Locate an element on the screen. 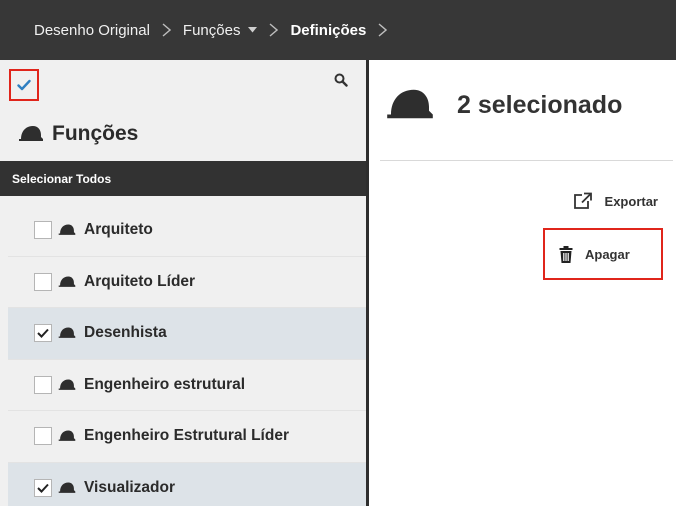 The height and width of the screenshot is (506, 676). panel-title-text: Funções is located at coordinates (95, 133).